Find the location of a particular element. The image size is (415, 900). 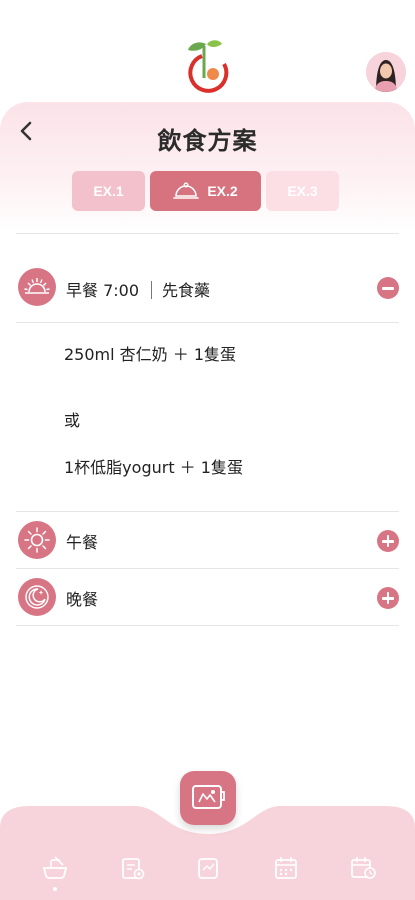

tab-ex1: EX.1 is located at coordinates (108, 191).